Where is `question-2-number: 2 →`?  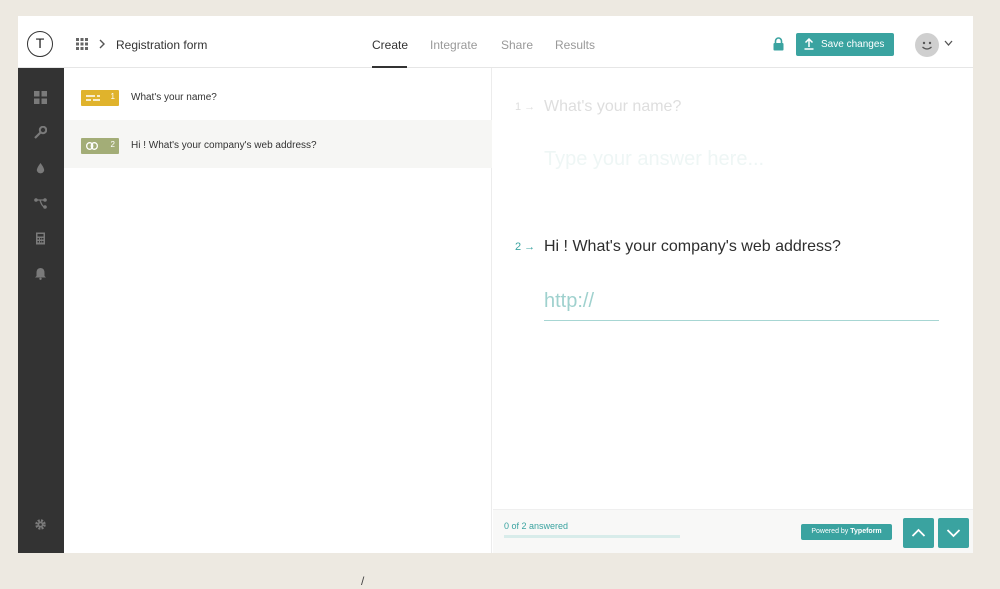 question-2-number: 2 → is located at coordinates (525, 247).